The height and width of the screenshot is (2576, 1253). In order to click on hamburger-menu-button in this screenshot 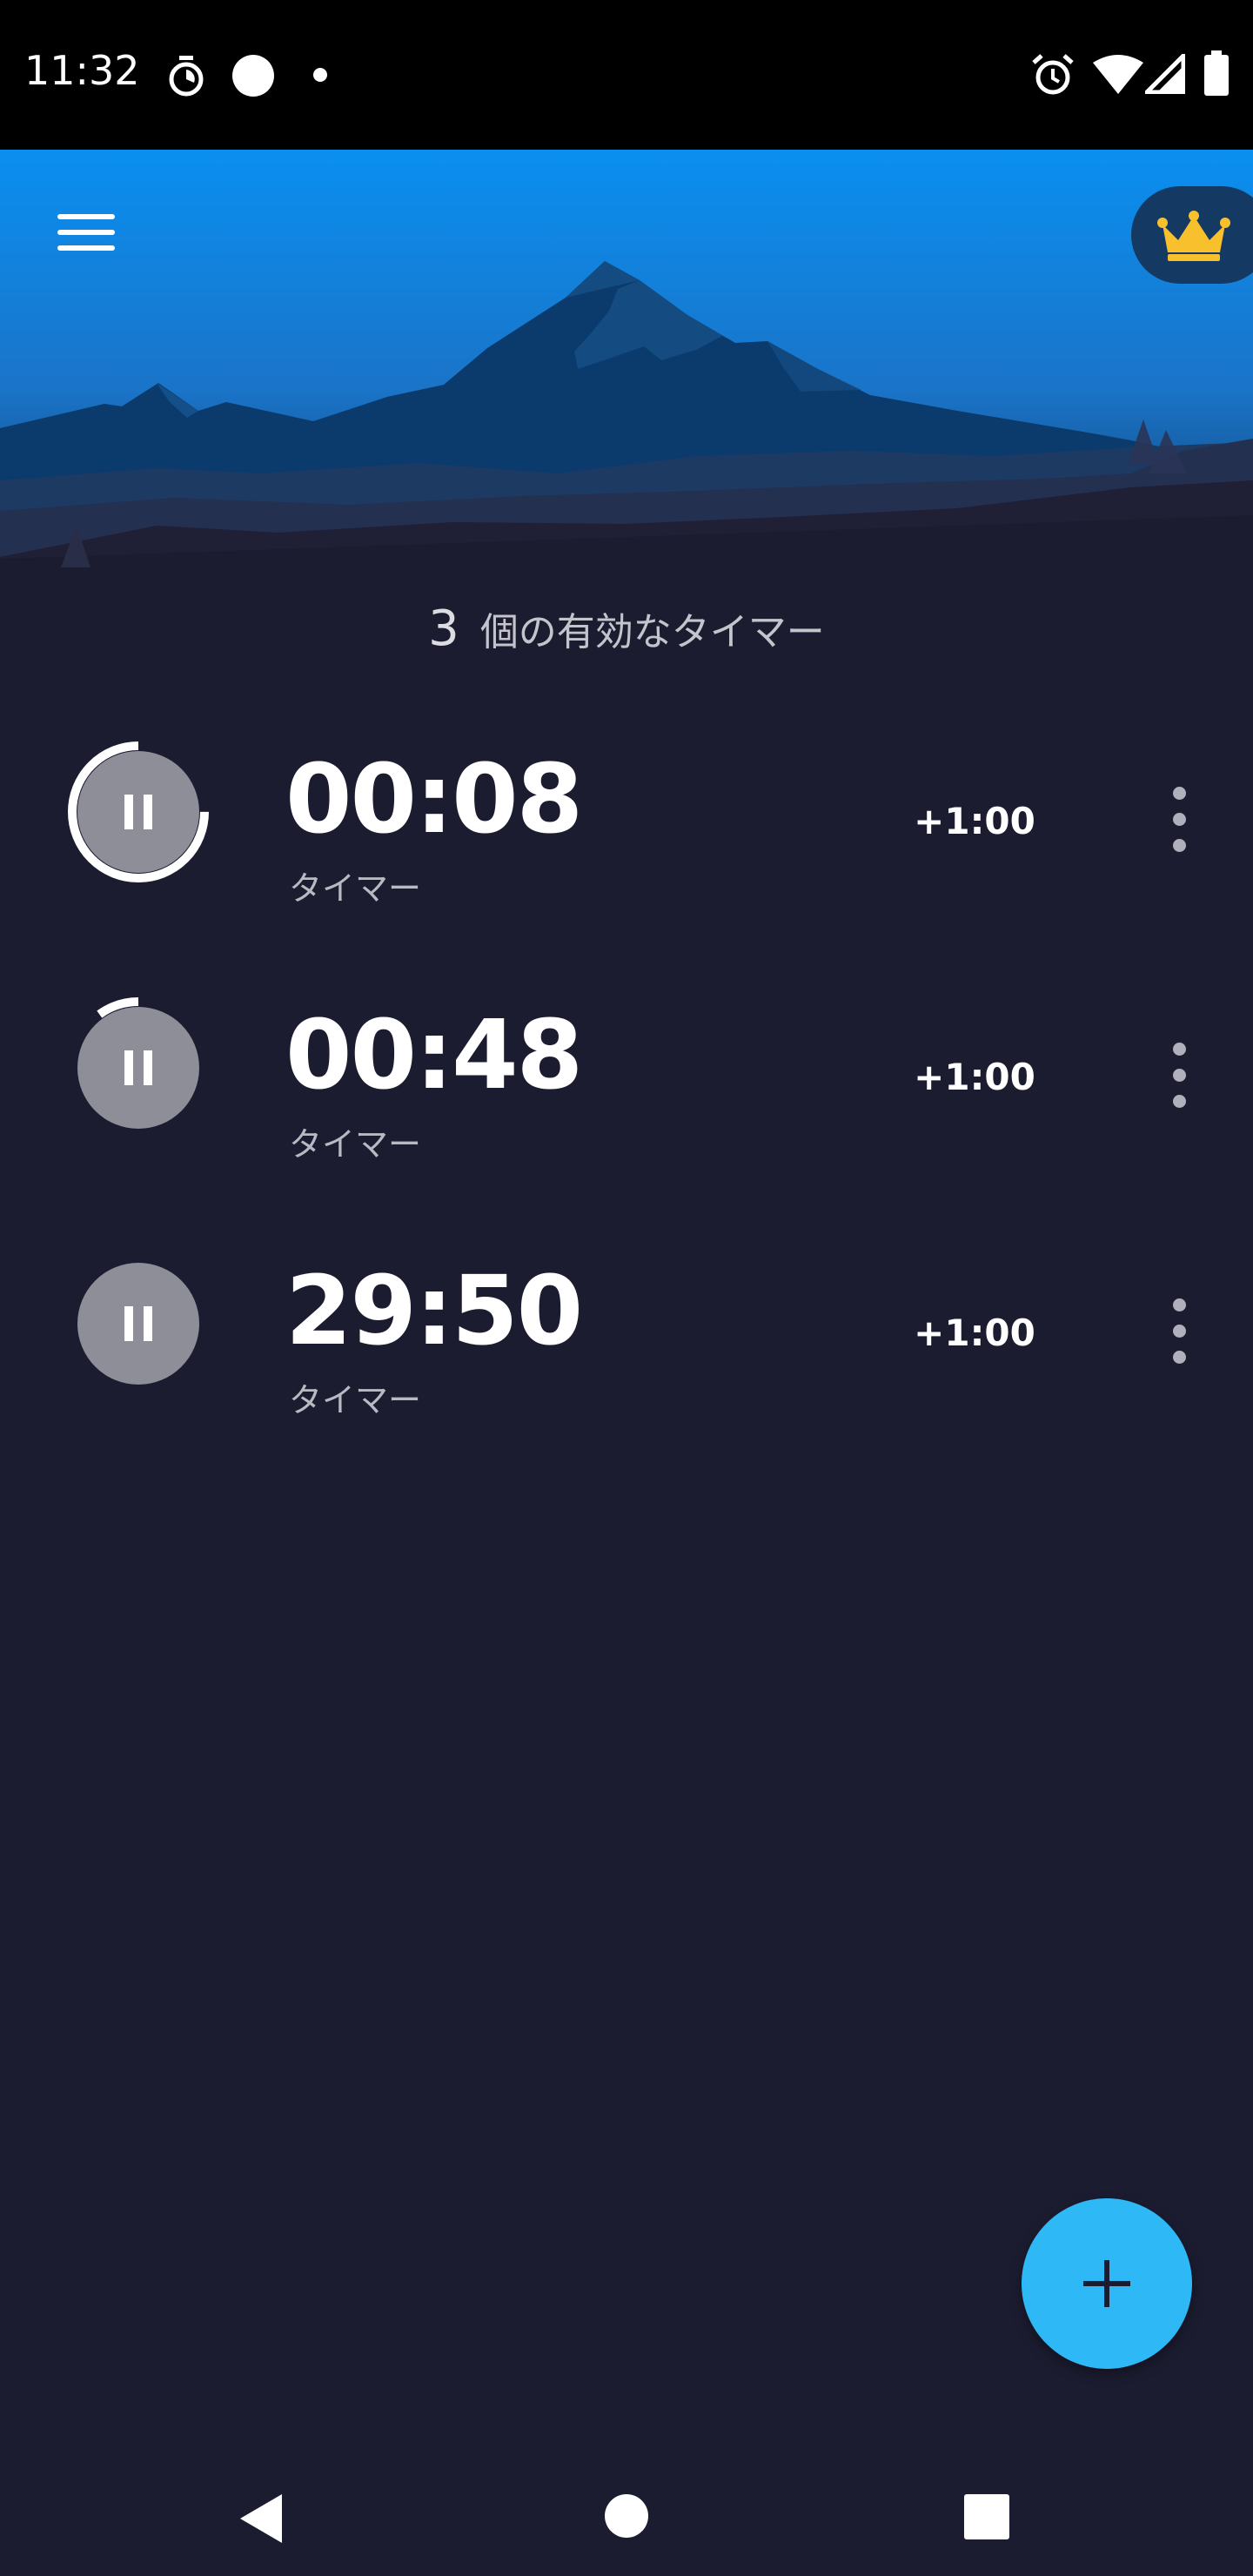, I will do `click(85, 233)`.